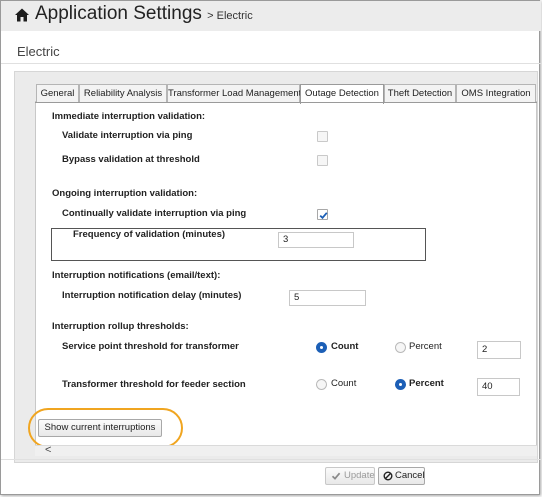  I want to click on service-point-percent-radio, so click(400, 347).